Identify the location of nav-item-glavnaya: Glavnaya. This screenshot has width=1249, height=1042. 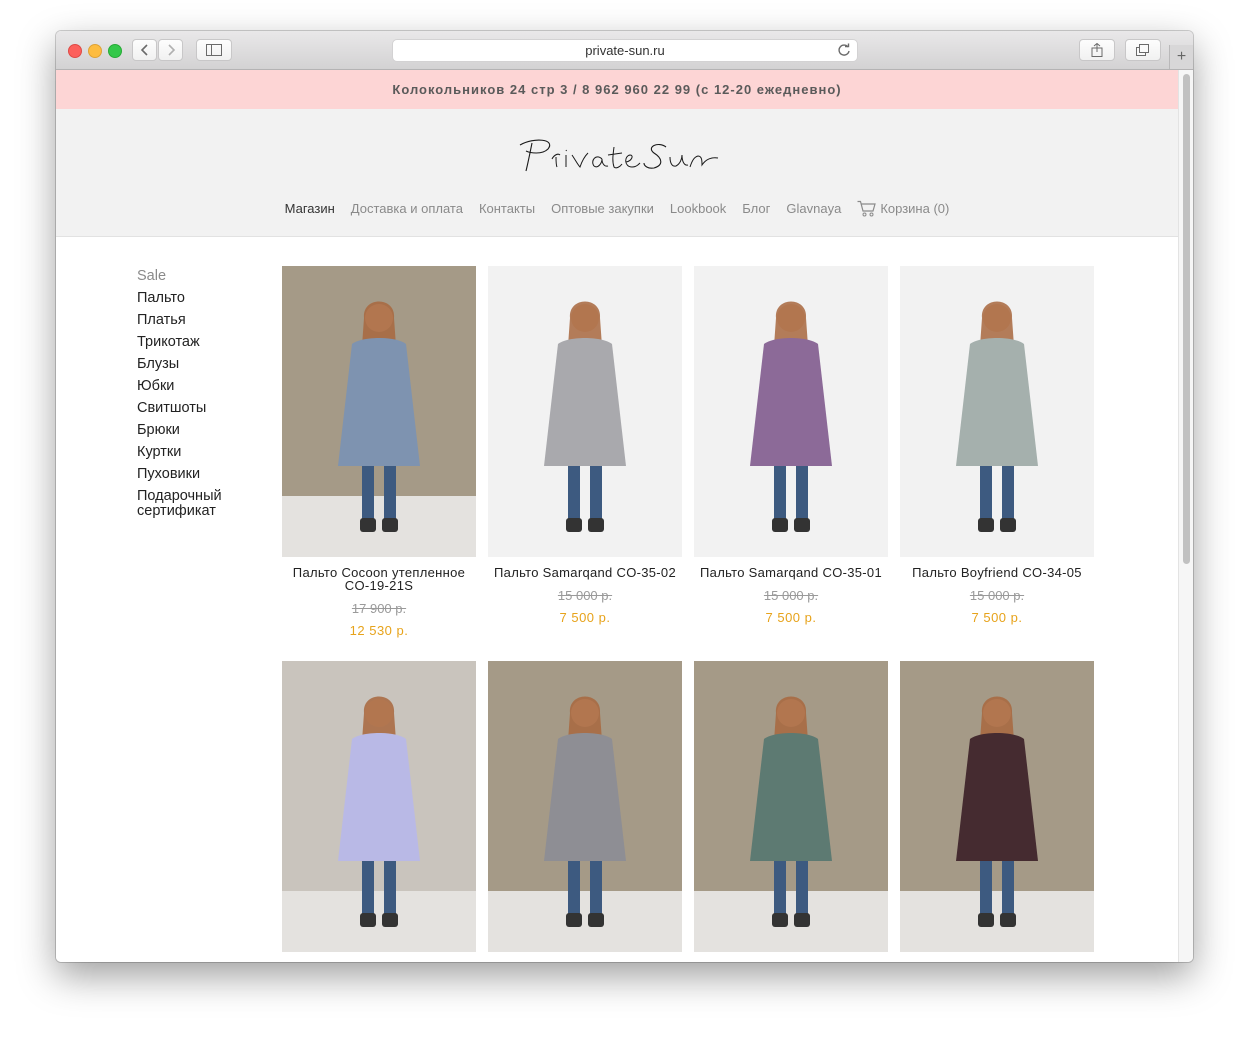
(813, 208).